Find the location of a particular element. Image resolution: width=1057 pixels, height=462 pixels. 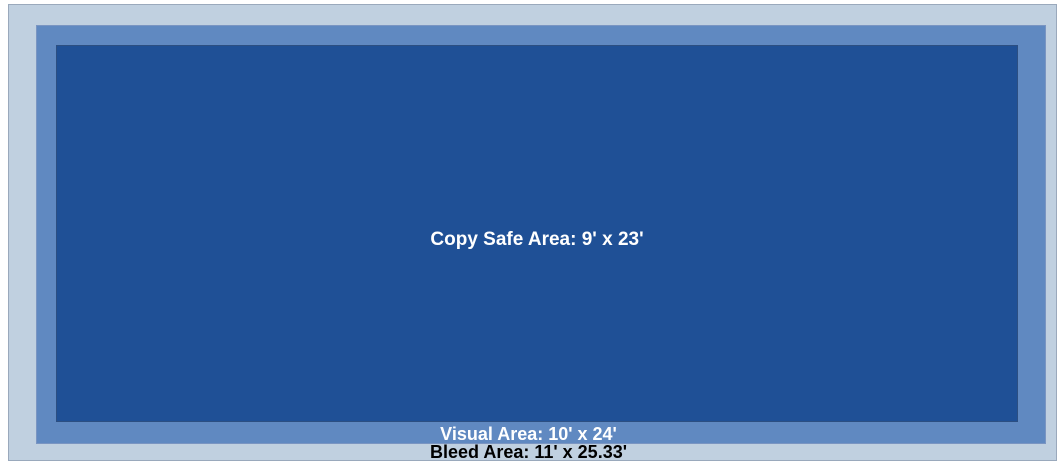

bleed-area-label: Bleed Area: 11' x 25.33' is located at coordinates (528, 452).